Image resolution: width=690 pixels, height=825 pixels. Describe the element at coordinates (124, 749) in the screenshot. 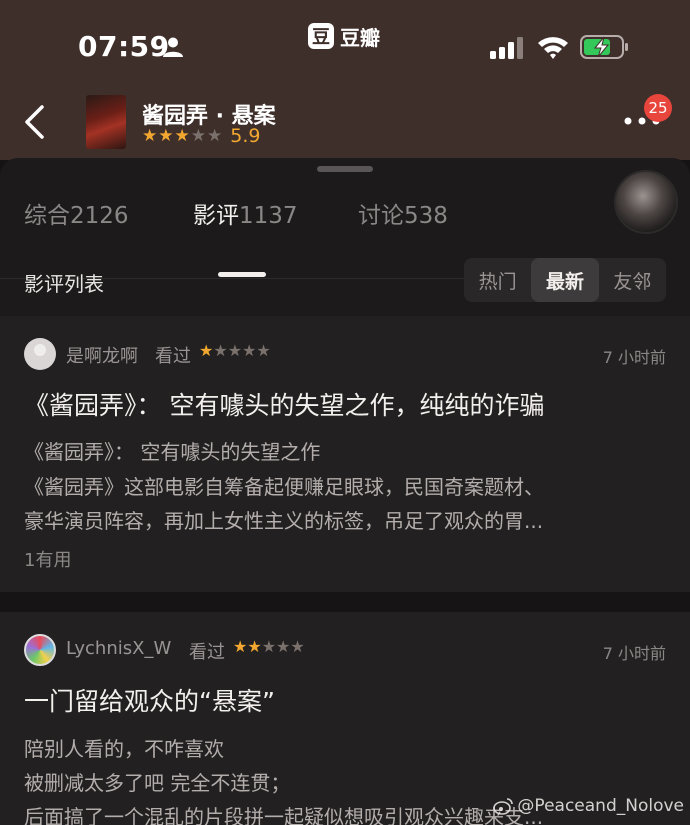

I see `review-excerpt-line: 陪别人看的，不咋喜欢` at that location.